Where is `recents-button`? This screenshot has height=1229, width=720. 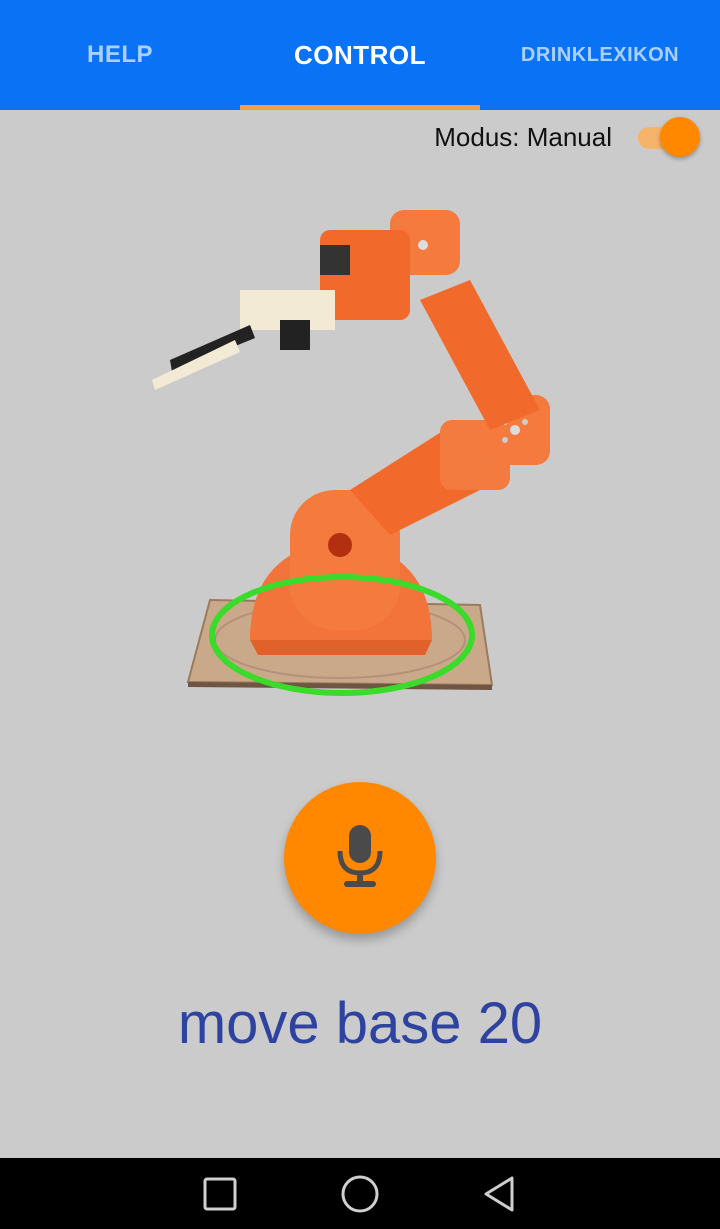
recents-button is located at coordinates (220, 1194).